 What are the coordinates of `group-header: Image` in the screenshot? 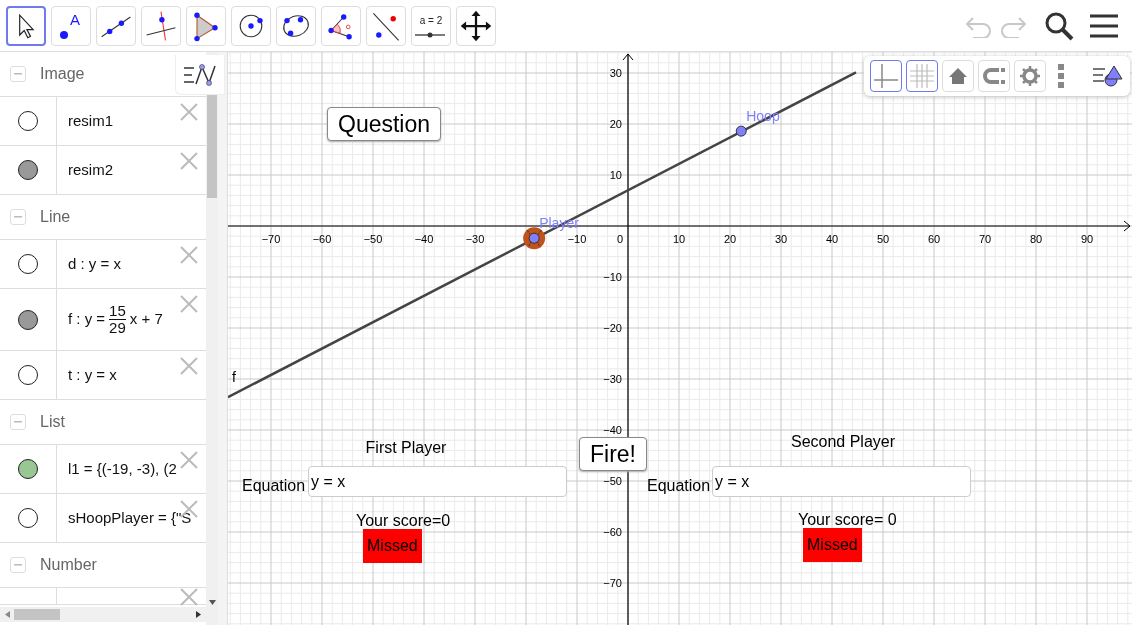 It's located at (62, 74).